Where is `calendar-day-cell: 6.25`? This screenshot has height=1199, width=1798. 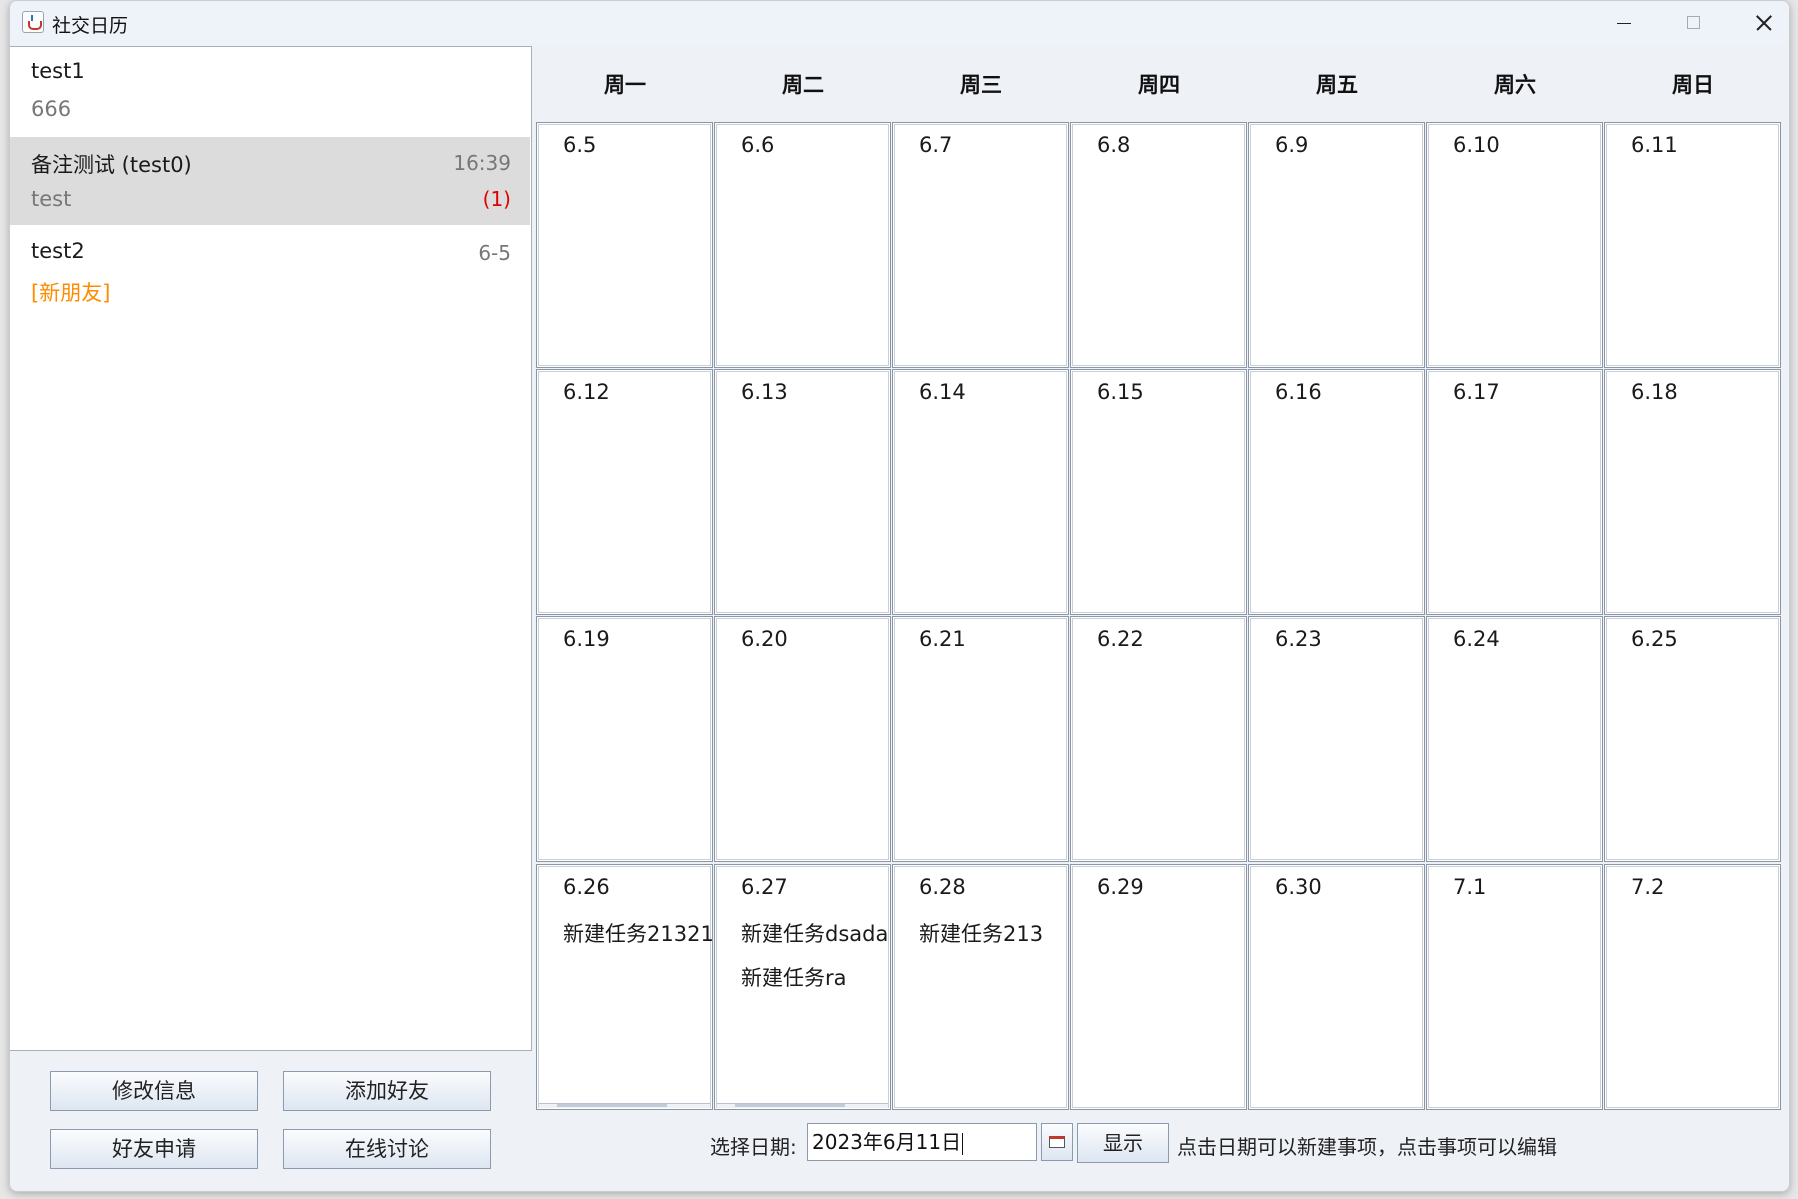
calendar-day-cell: 6.25 is located at coordinates (1692, 739).